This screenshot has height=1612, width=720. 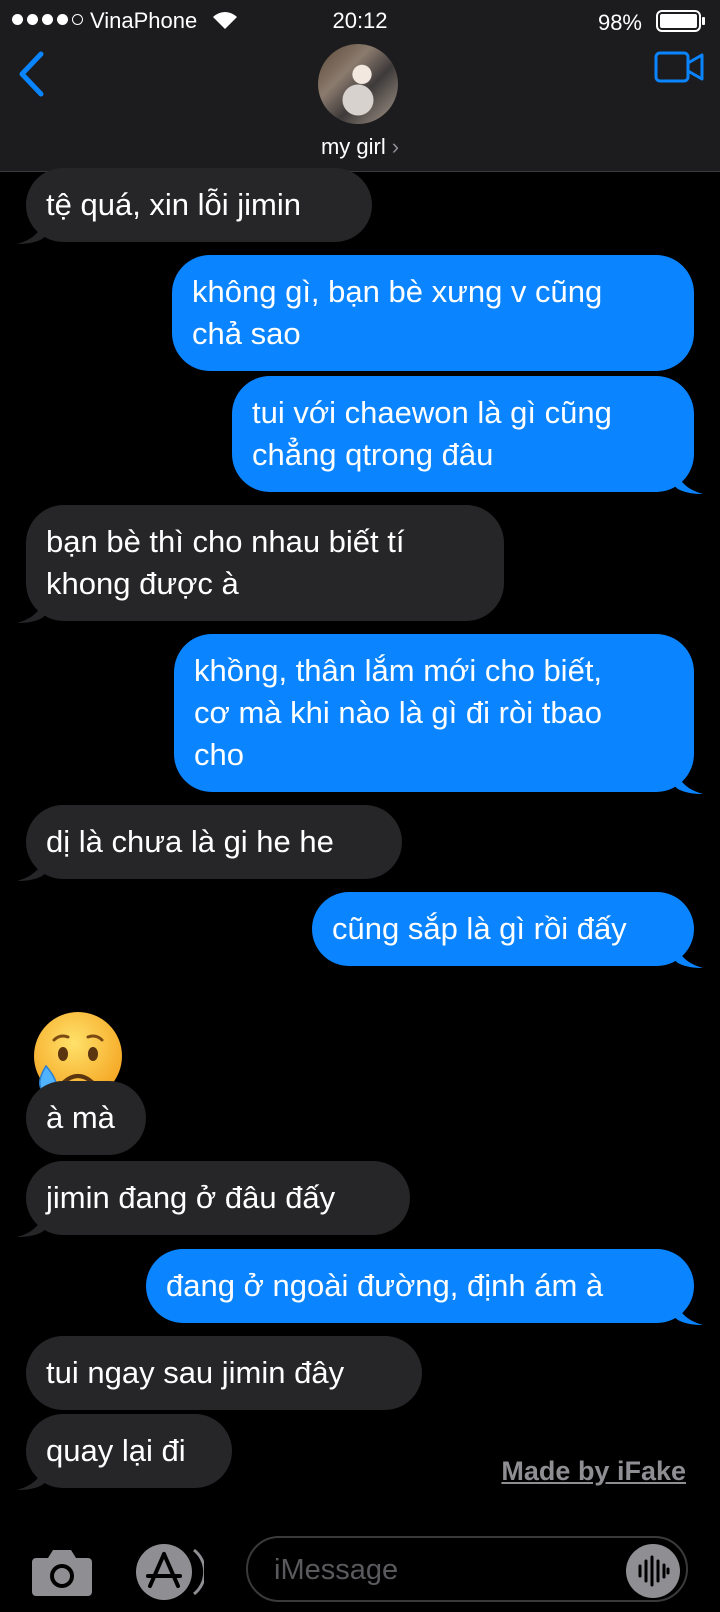 I want to click on received-message: jimin đang ở đâu đấy, so click(x=213, y=1199).